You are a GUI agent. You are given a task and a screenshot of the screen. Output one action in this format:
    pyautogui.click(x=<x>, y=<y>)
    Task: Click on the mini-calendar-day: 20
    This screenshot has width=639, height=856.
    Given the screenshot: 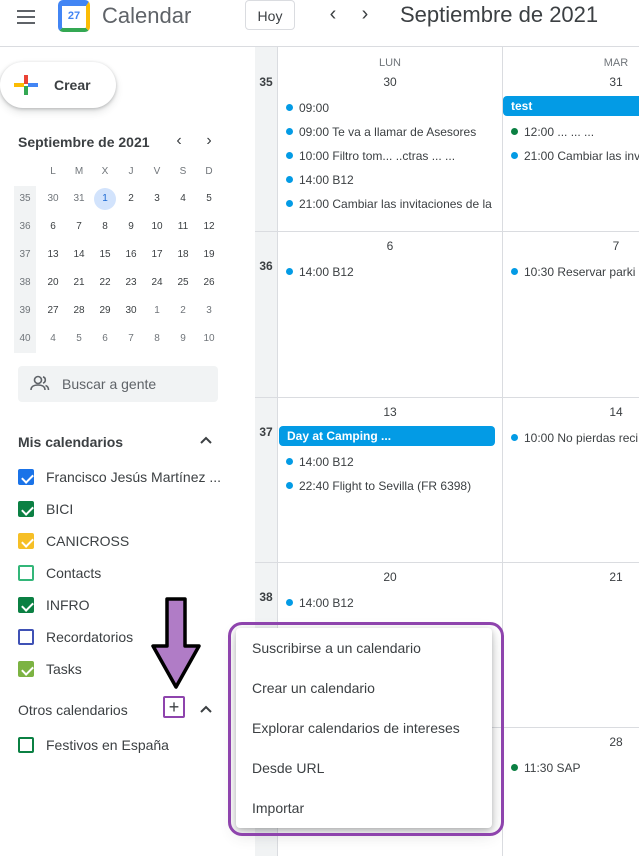 What is the action you would take?
    pyautogui.click(x=53, y=283)
    